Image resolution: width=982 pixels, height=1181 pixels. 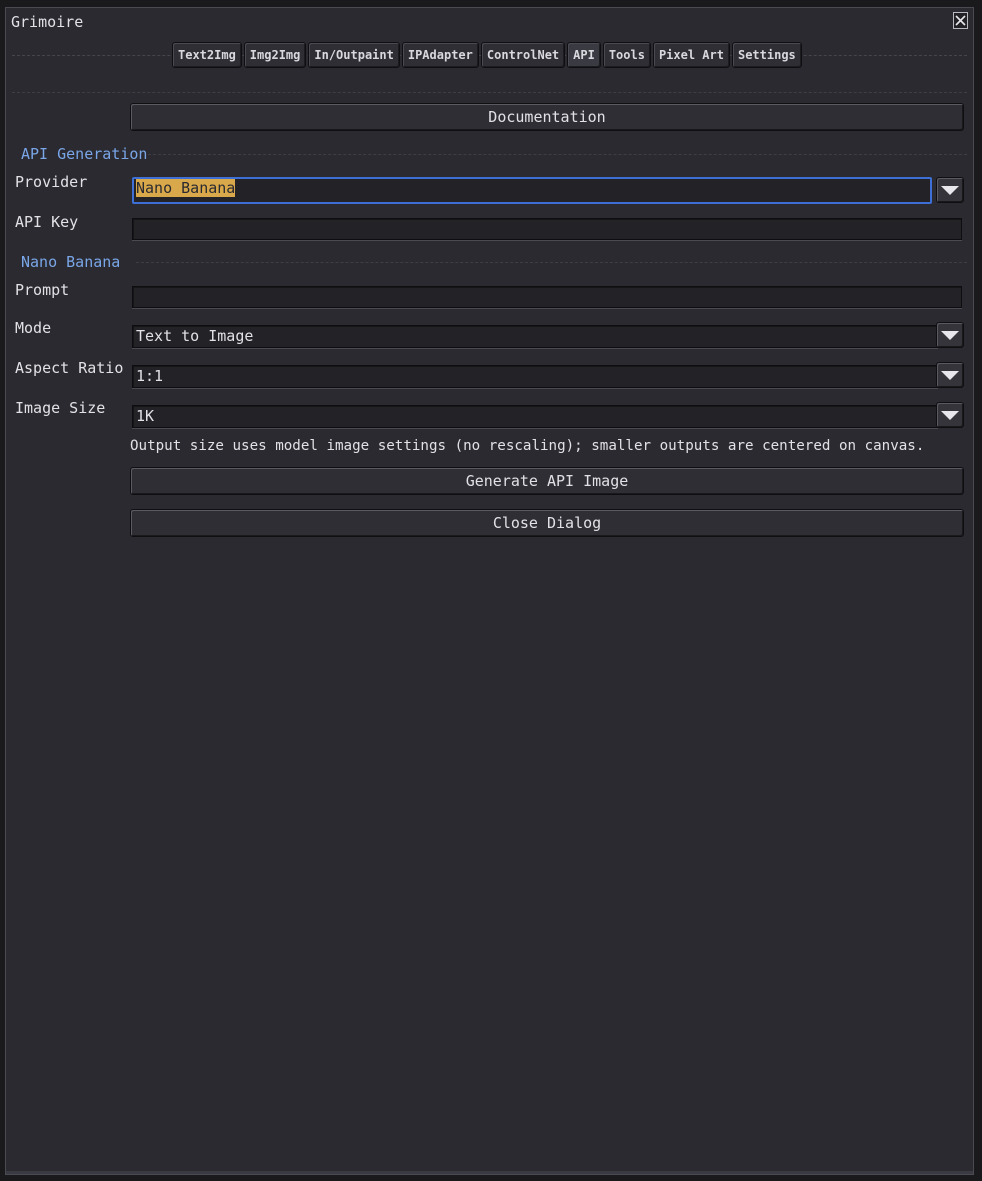 I want to click on aspect-ratio-label: Aspect Ratio, so click(x=69, y=368).